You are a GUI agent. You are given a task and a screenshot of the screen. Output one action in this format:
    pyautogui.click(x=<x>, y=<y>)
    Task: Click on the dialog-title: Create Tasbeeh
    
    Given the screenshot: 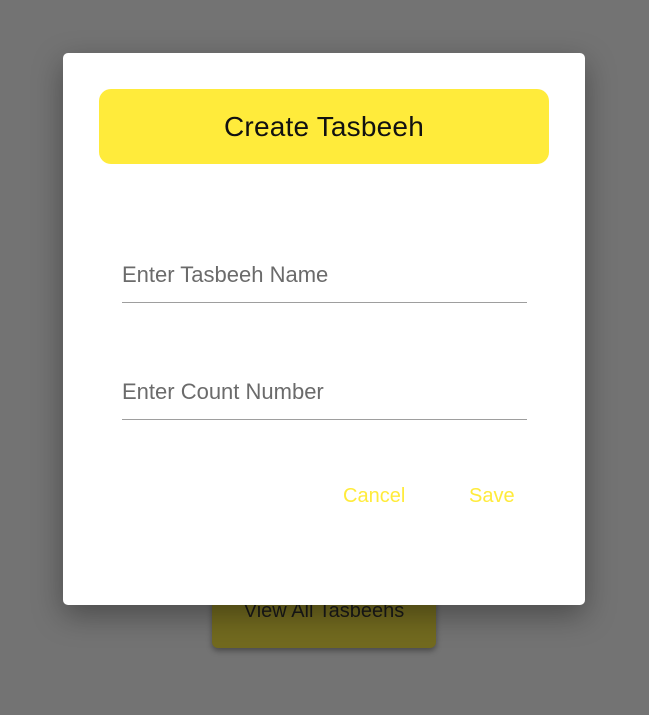 What is the action you would take?
    pyautogui.click(x=324, y=126)
    